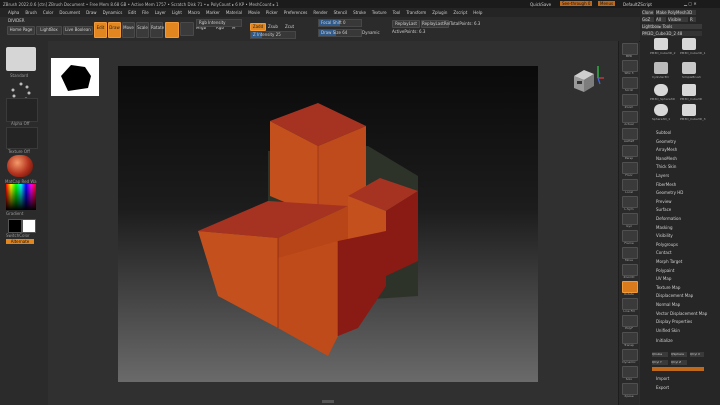 Image resolution: width=720 pixels, height=405 pixels. What do you see at coordinates (668, 218) in the screenshot?
I see `tool-menu-item: Deformation` at bounding box center [668, 218].